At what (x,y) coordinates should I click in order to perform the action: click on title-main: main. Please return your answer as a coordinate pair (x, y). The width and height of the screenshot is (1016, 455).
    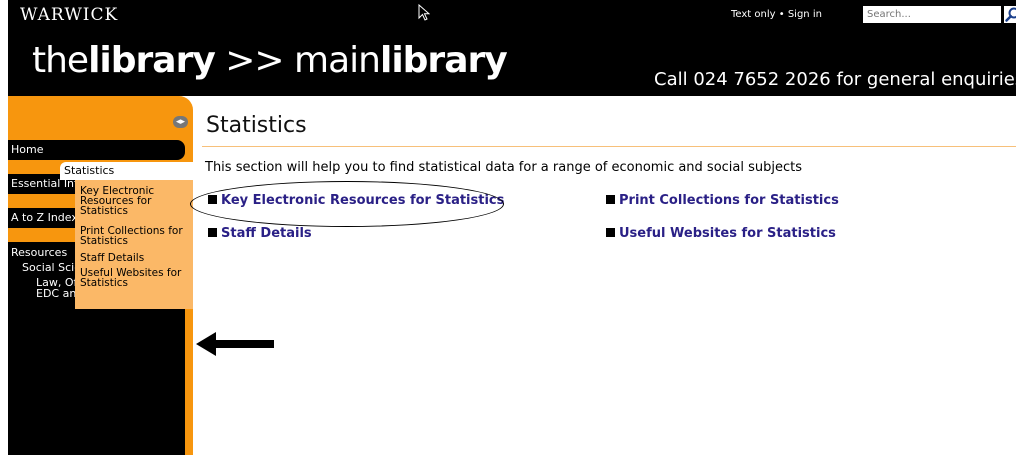
    Looking at the image, I should click on (337, 60).